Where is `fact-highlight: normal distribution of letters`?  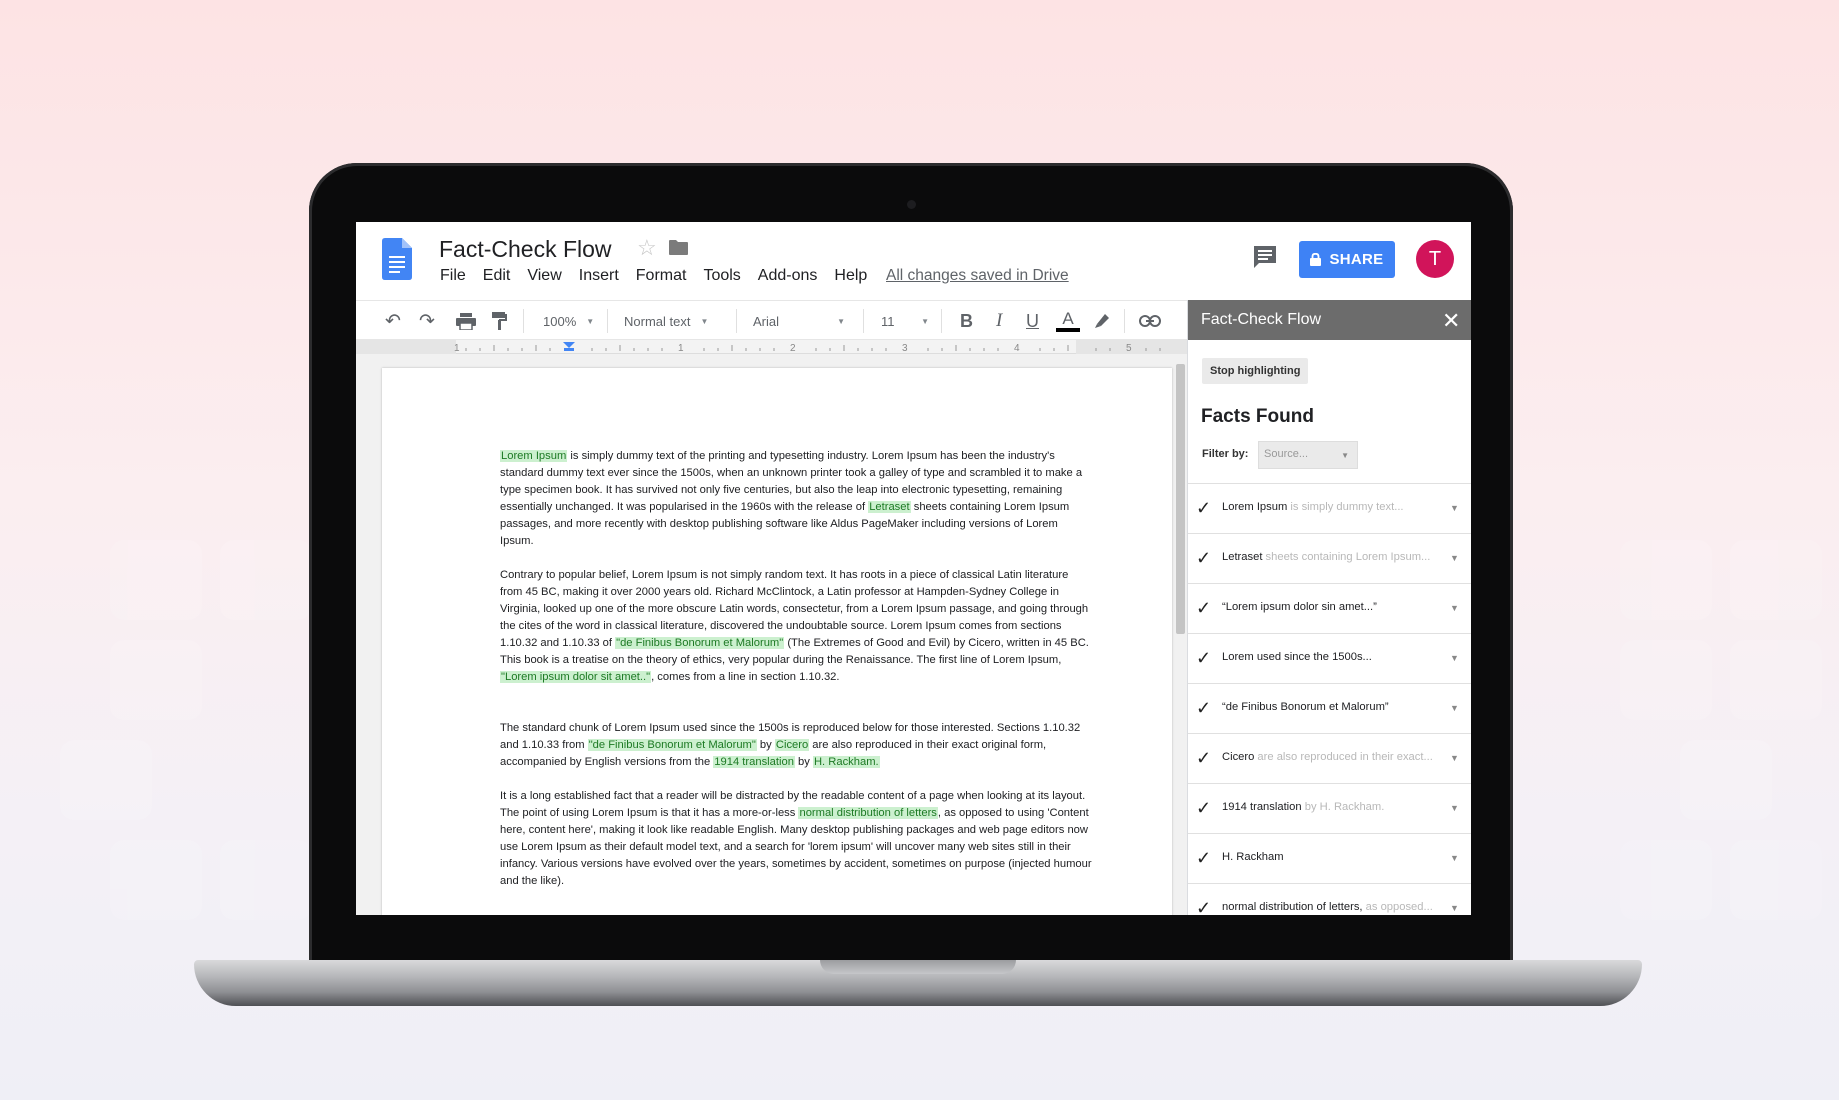
fact-highlight: normal distribution of letters is located at coordinates (868, 813).